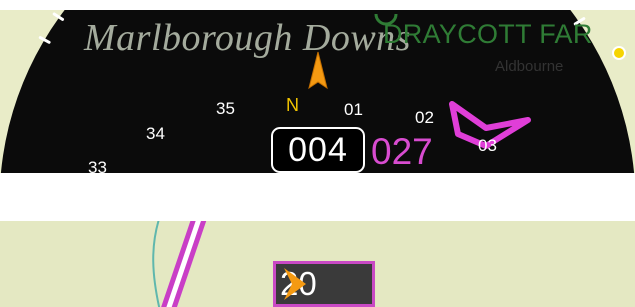 This screenshot has height=307, width=635. I want to click on town-dot-icon, so click(619, 53).